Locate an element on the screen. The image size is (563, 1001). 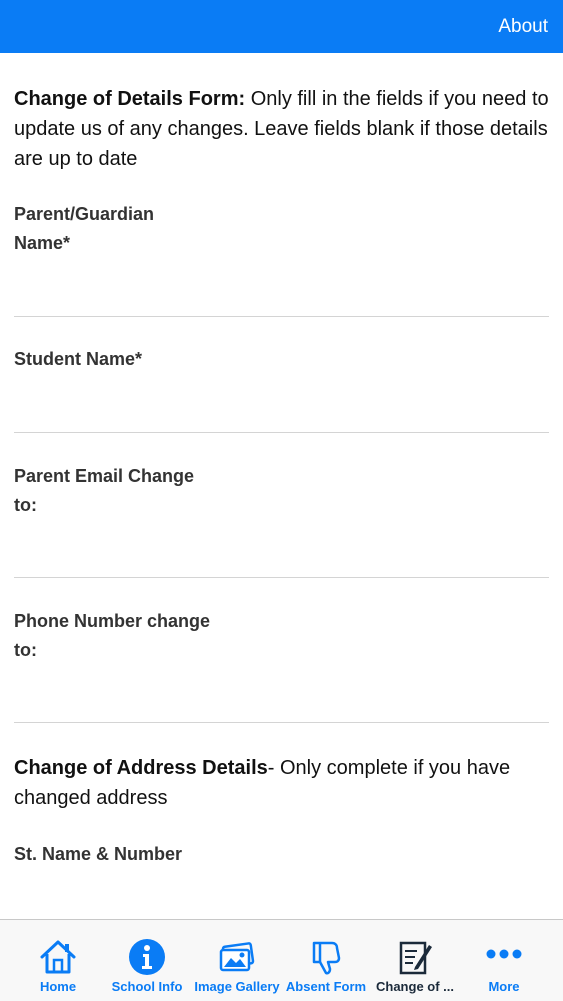
address-section-title: Change of Address Details is located at coordinates (141, 768).